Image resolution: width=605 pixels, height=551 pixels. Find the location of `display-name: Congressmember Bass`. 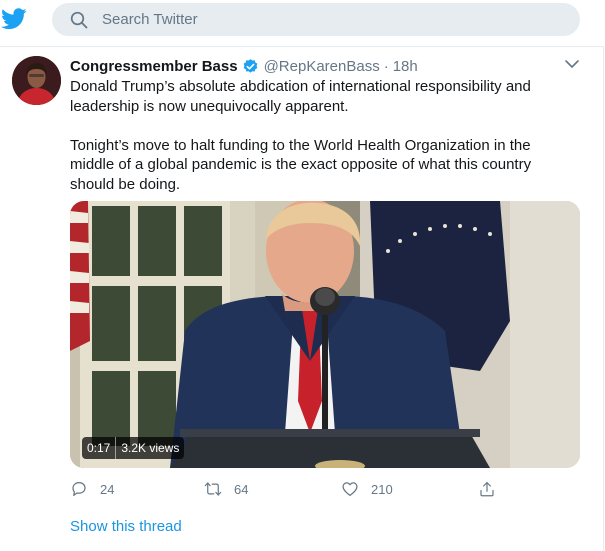

display-name: Congressmember Bass is located at coordinates (154, 66).